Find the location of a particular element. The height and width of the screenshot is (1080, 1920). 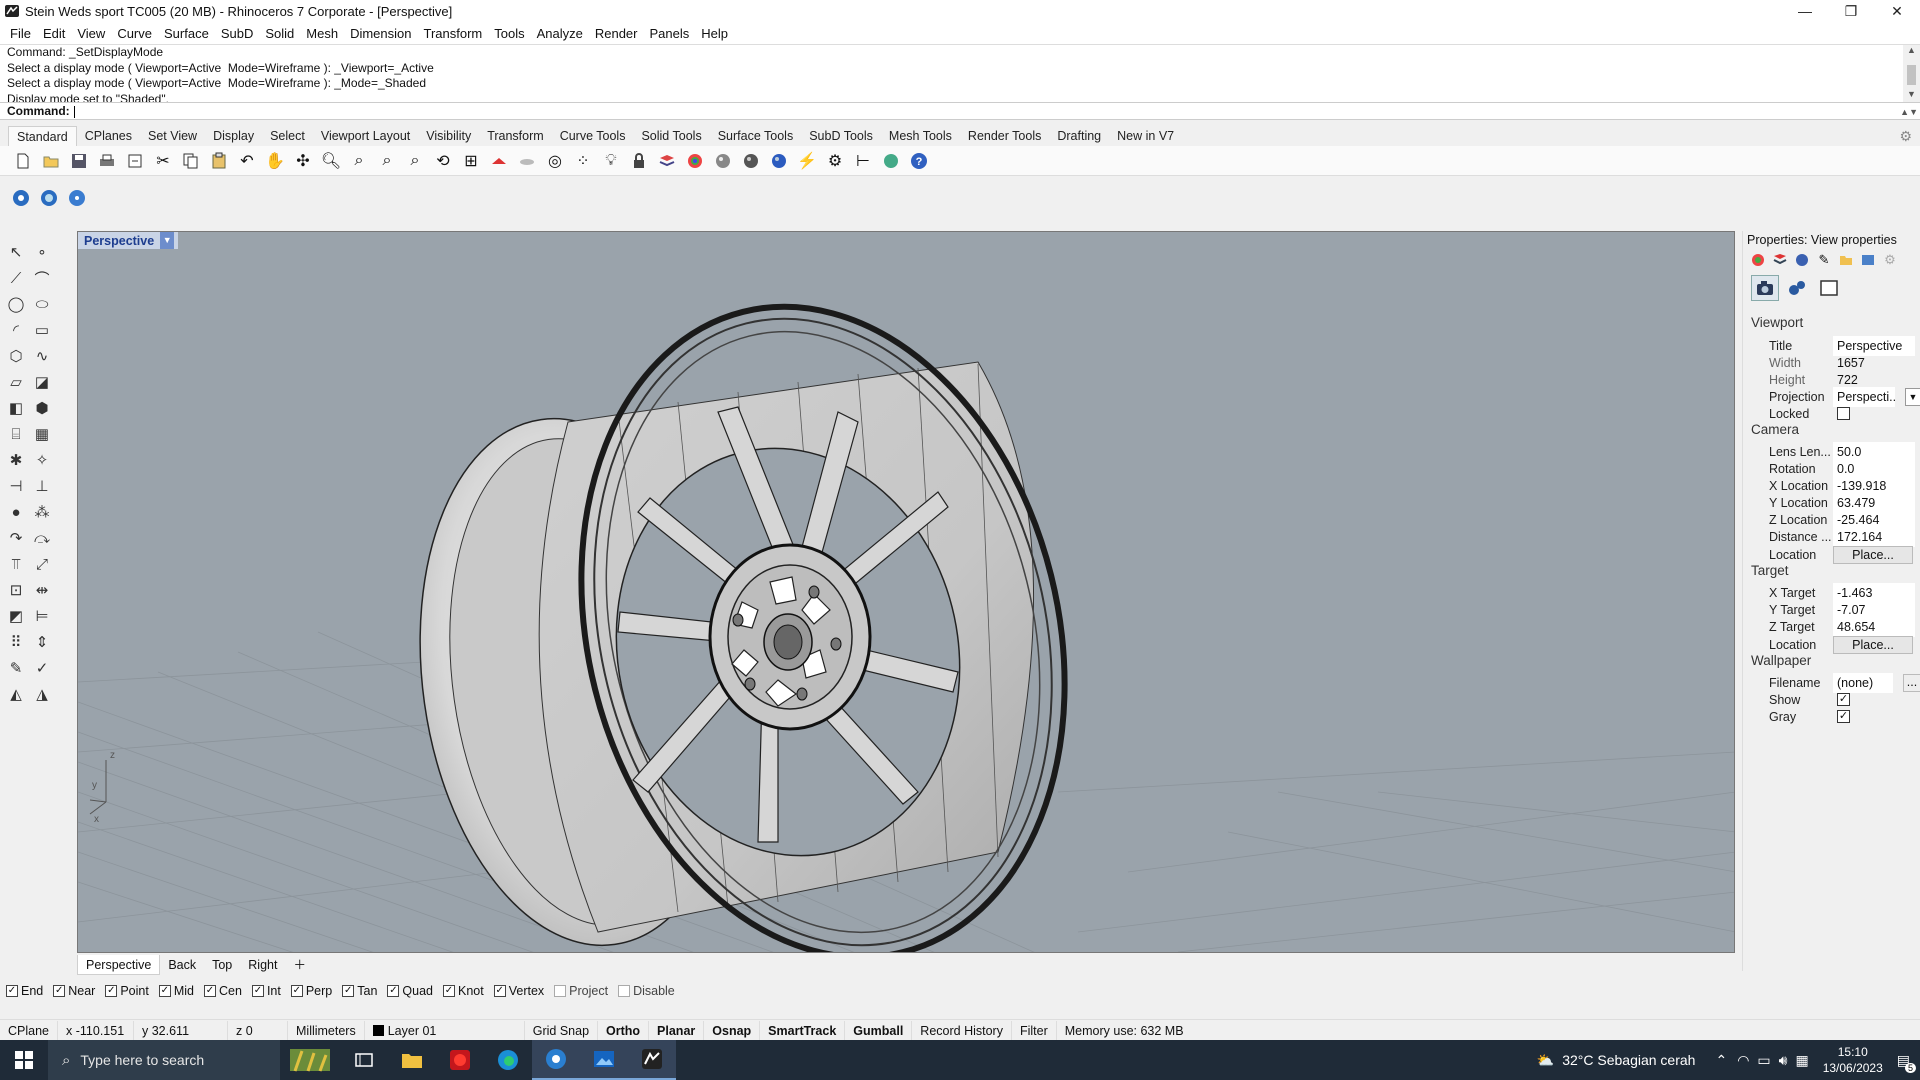

tab-drafting: Drafting is located at coordinates (1079, 136).